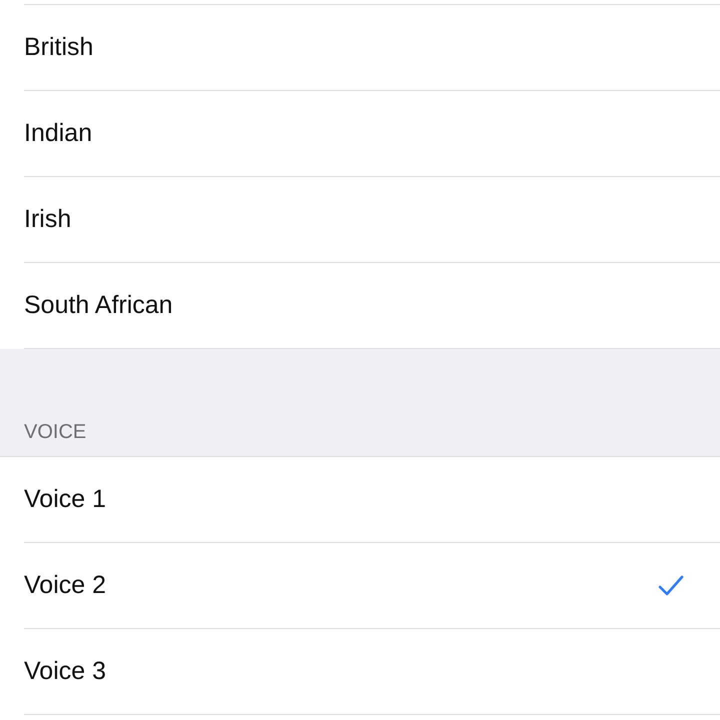  I want to click on voice-option: Voice 1, so click(372, 500).